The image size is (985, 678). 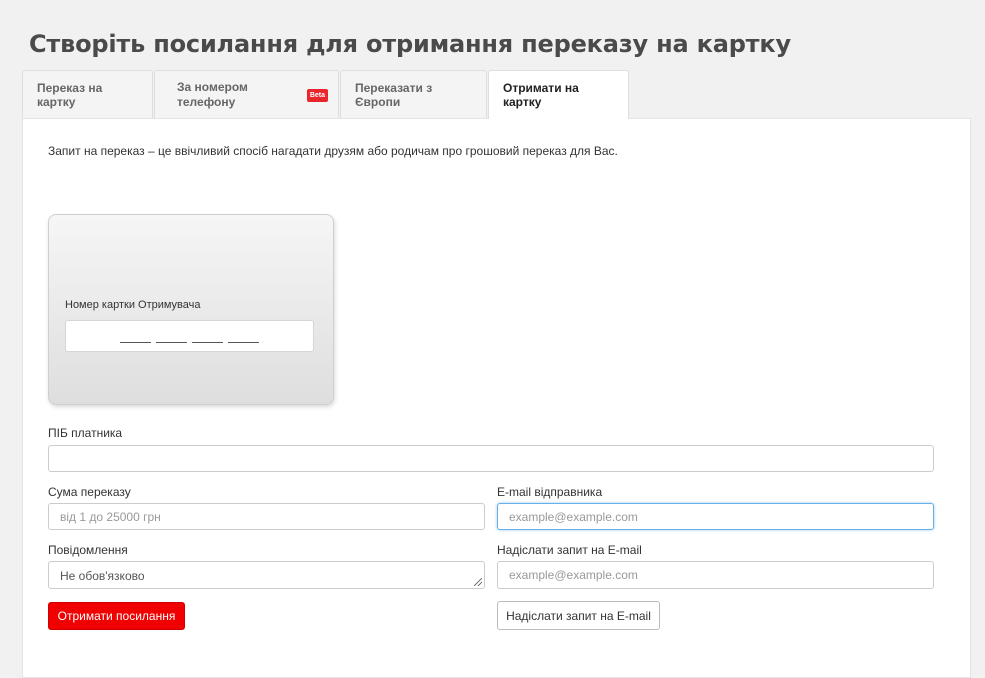 I want to click on card-visual: Номер картки Отримувача, so click(x=191, y=309).